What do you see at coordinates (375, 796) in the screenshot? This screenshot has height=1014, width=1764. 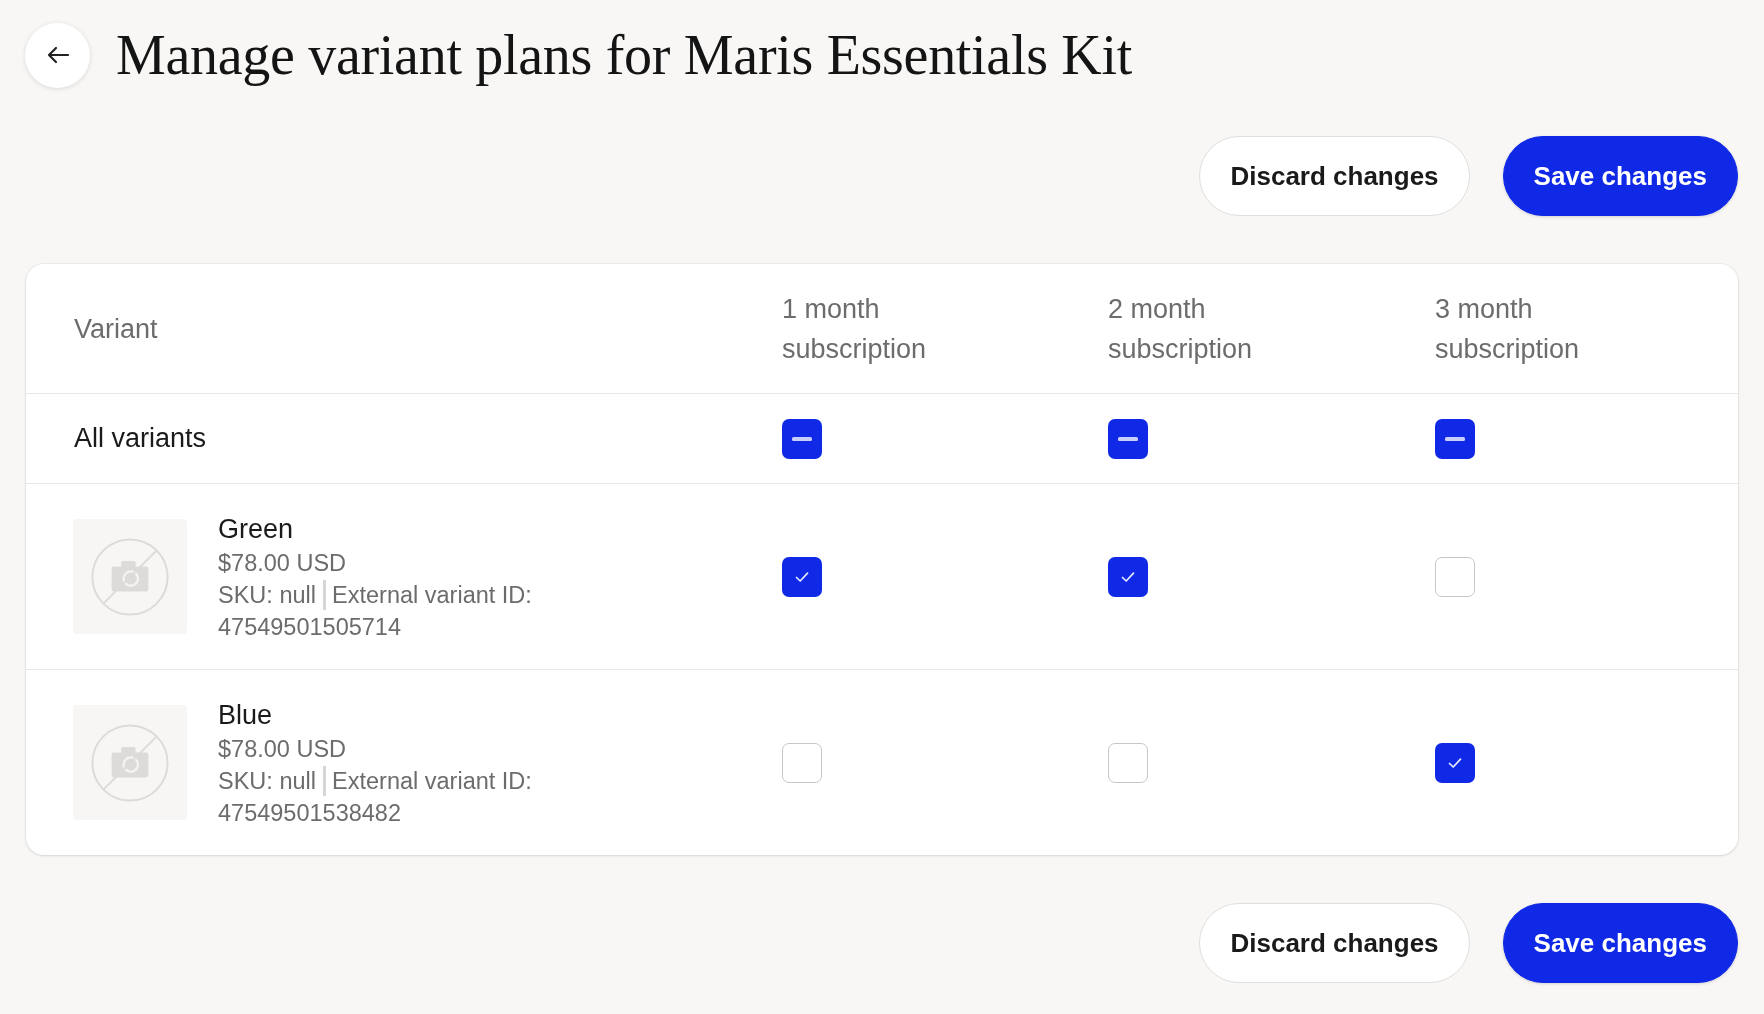 I see `variant-details: SKU: null External variant ID: 47549501538482` at bounding box center [375, 796].